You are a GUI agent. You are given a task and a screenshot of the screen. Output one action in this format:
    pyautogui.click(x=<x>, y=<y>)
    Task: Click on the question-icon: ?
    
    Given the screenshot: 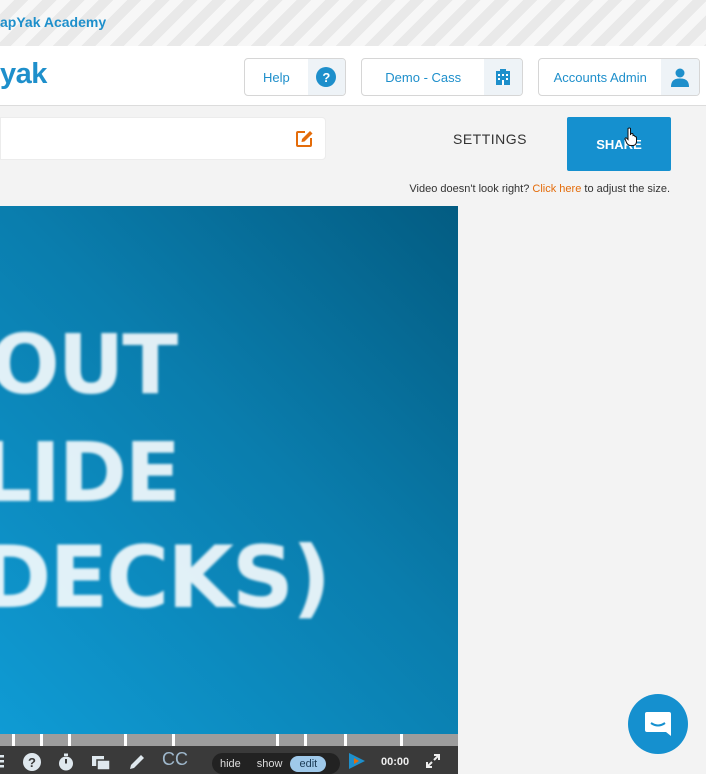 What is the action you would take?
    pyautogui.click(x=326, y=77)
    